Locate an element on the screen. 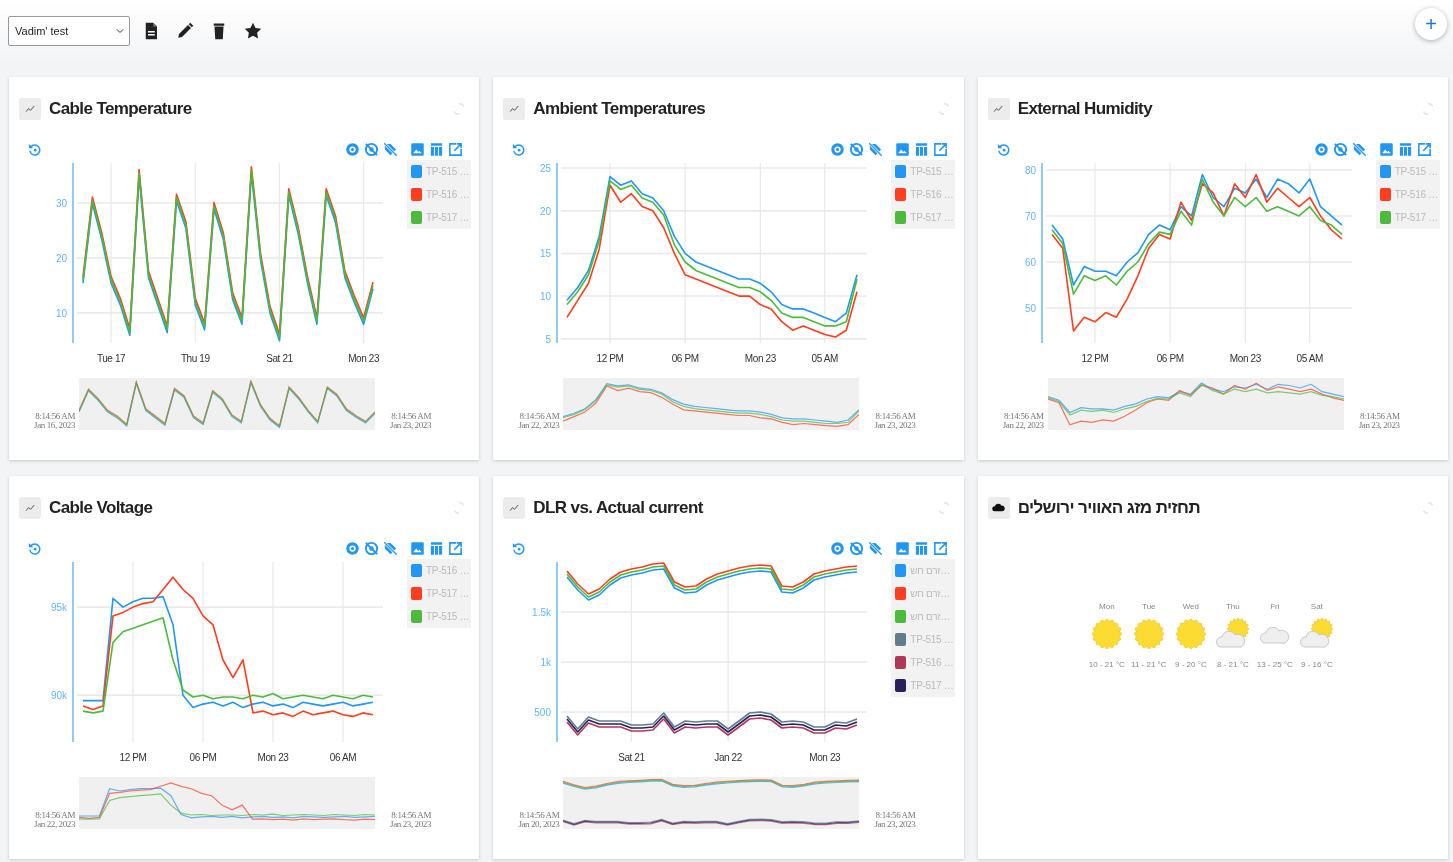  y-tick-label: 95k is located at coordinates (58, 608).